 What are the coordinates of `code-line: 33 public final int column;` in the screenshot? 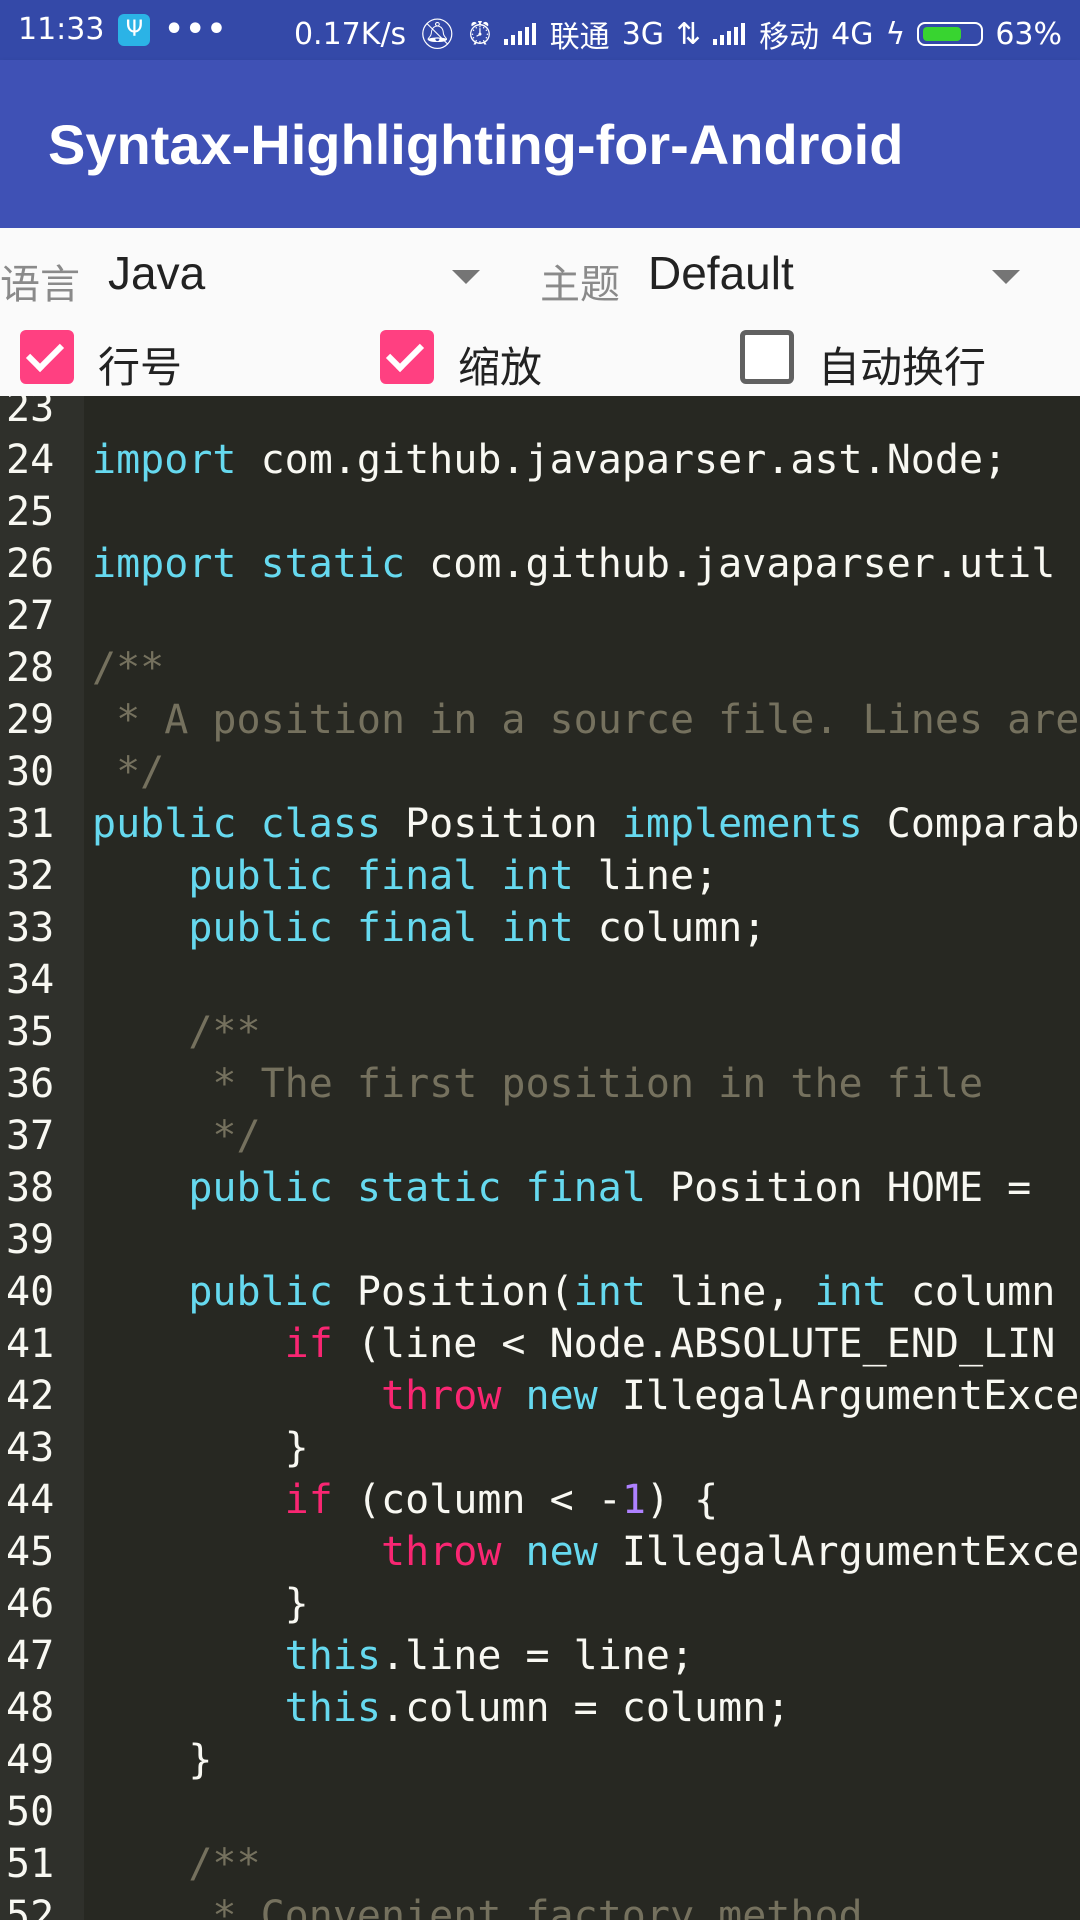 It's located at (540, 928).